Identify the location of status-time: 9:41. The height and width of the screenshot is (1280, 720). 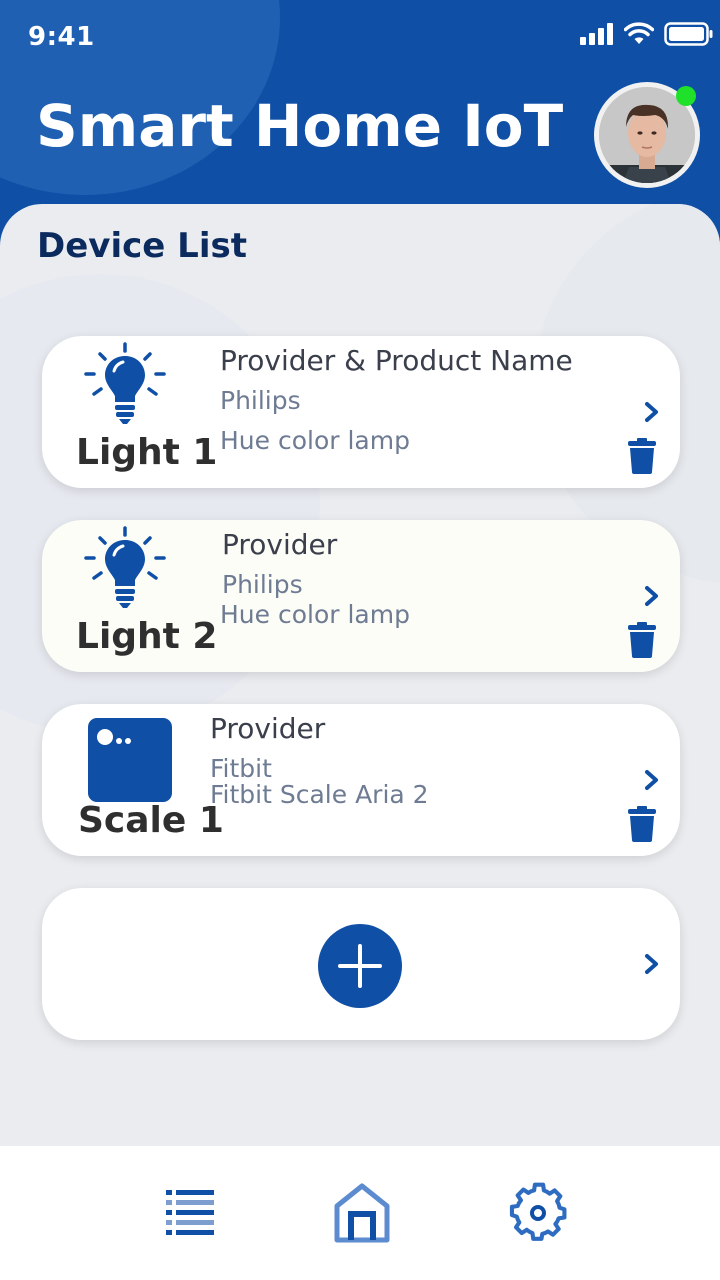
(61, 37).